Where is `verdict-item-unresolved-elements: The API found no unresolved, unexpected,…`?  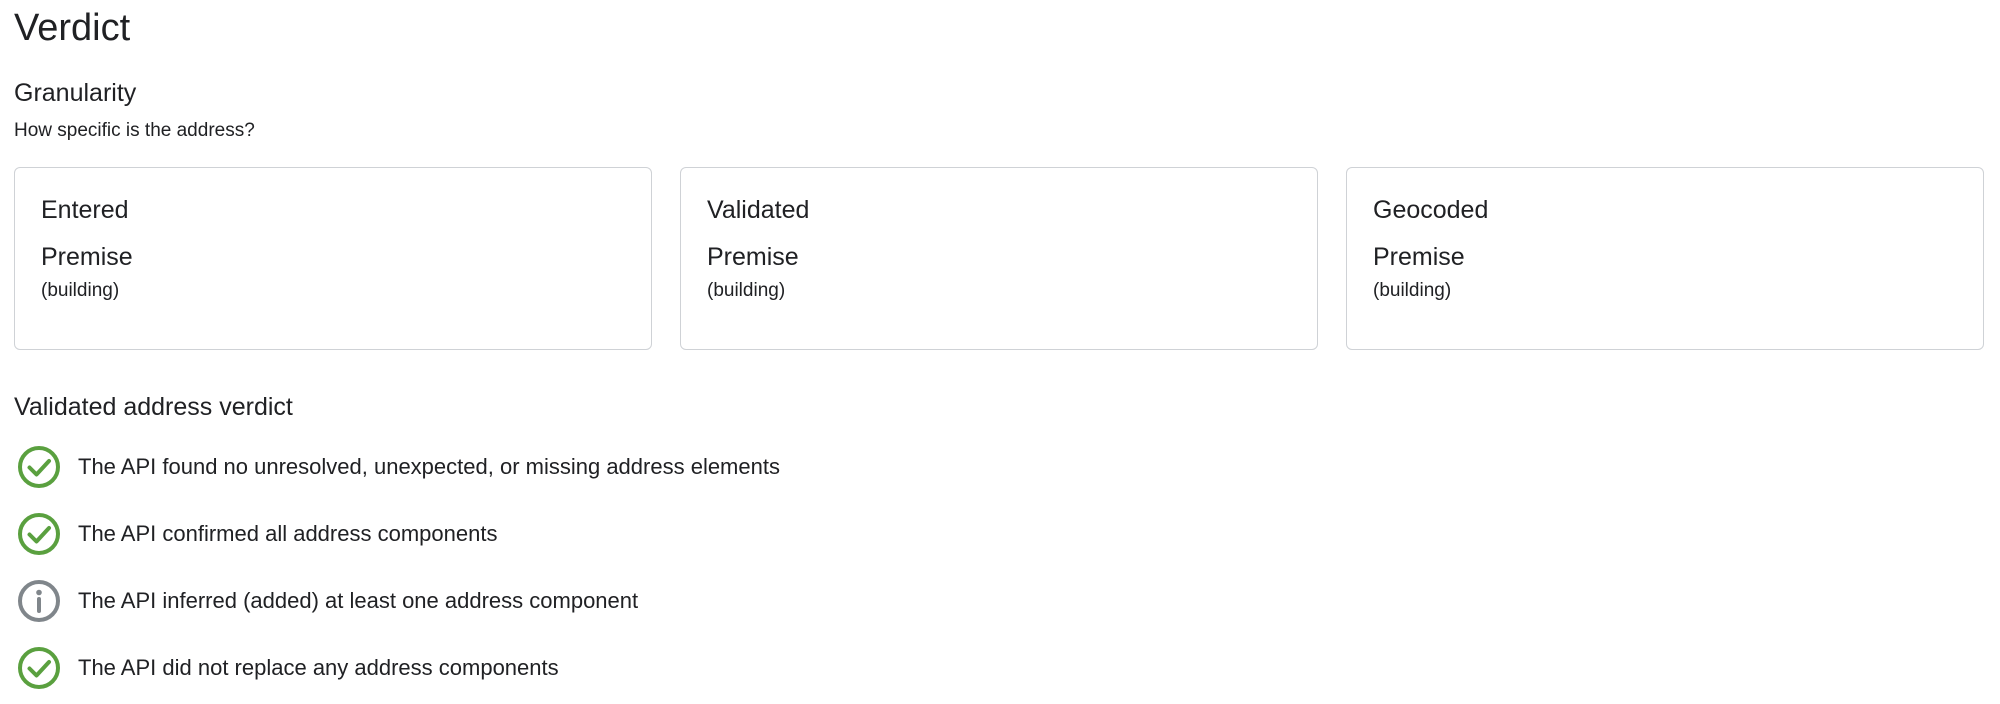
verdict-item-unresolved-elements: The API found no unresolved, unexpected,… is located at coordinates (464, 467).